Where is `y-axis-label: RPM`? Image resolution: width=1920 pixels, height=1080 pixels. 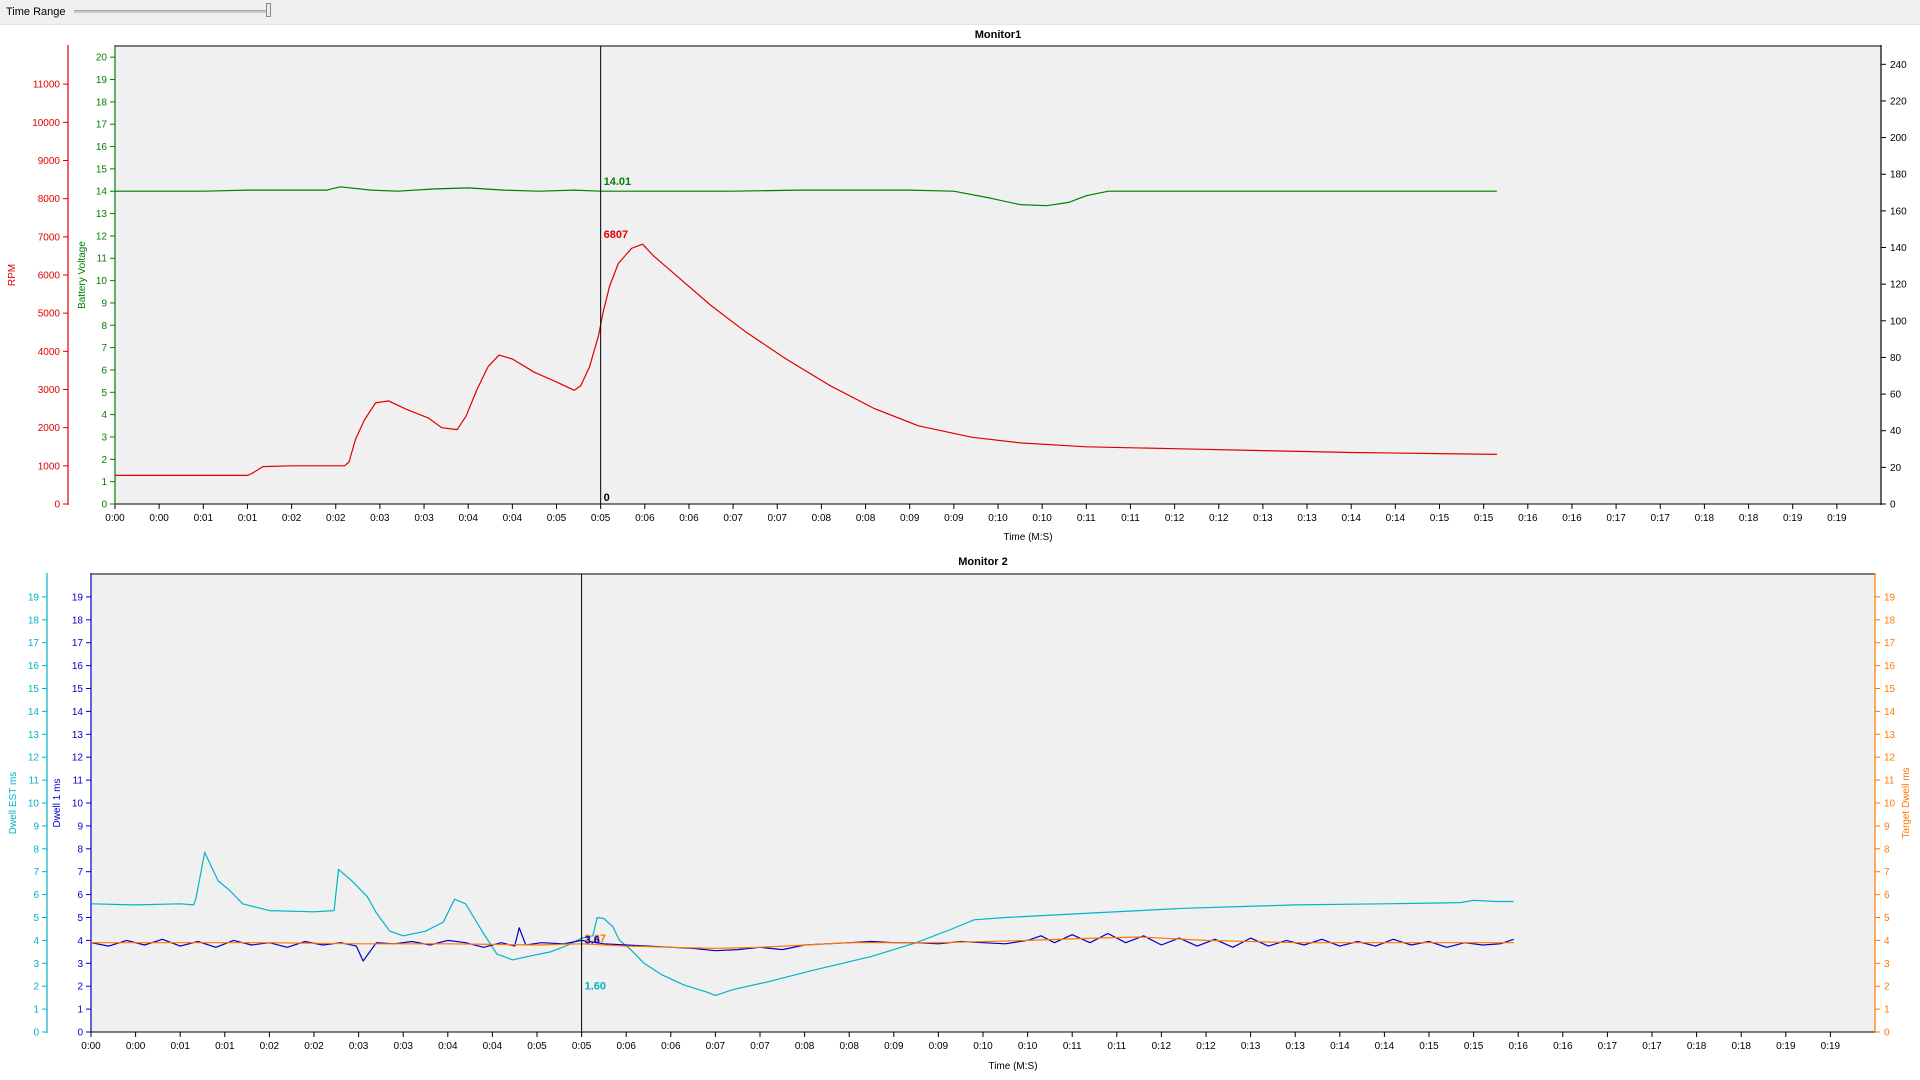 y-axis-label: RPM is located at coordinates (12, 275).